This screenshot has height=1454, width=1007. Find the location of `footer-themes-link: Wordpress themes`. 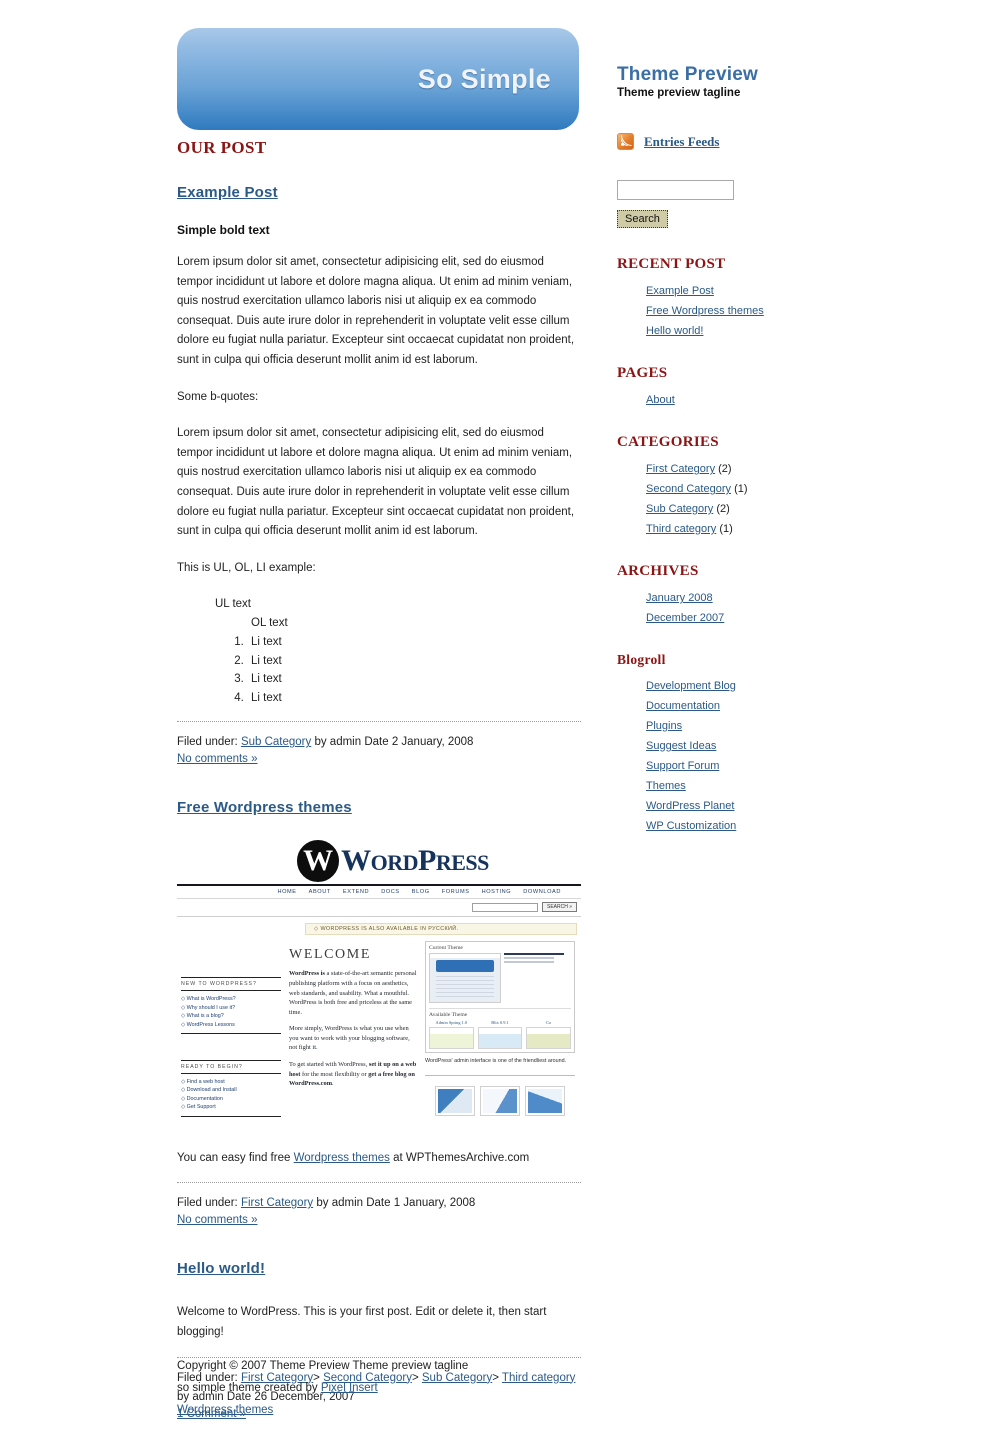

footer-themes-link: Wordpress themes is located at coordinates (225, 1410).